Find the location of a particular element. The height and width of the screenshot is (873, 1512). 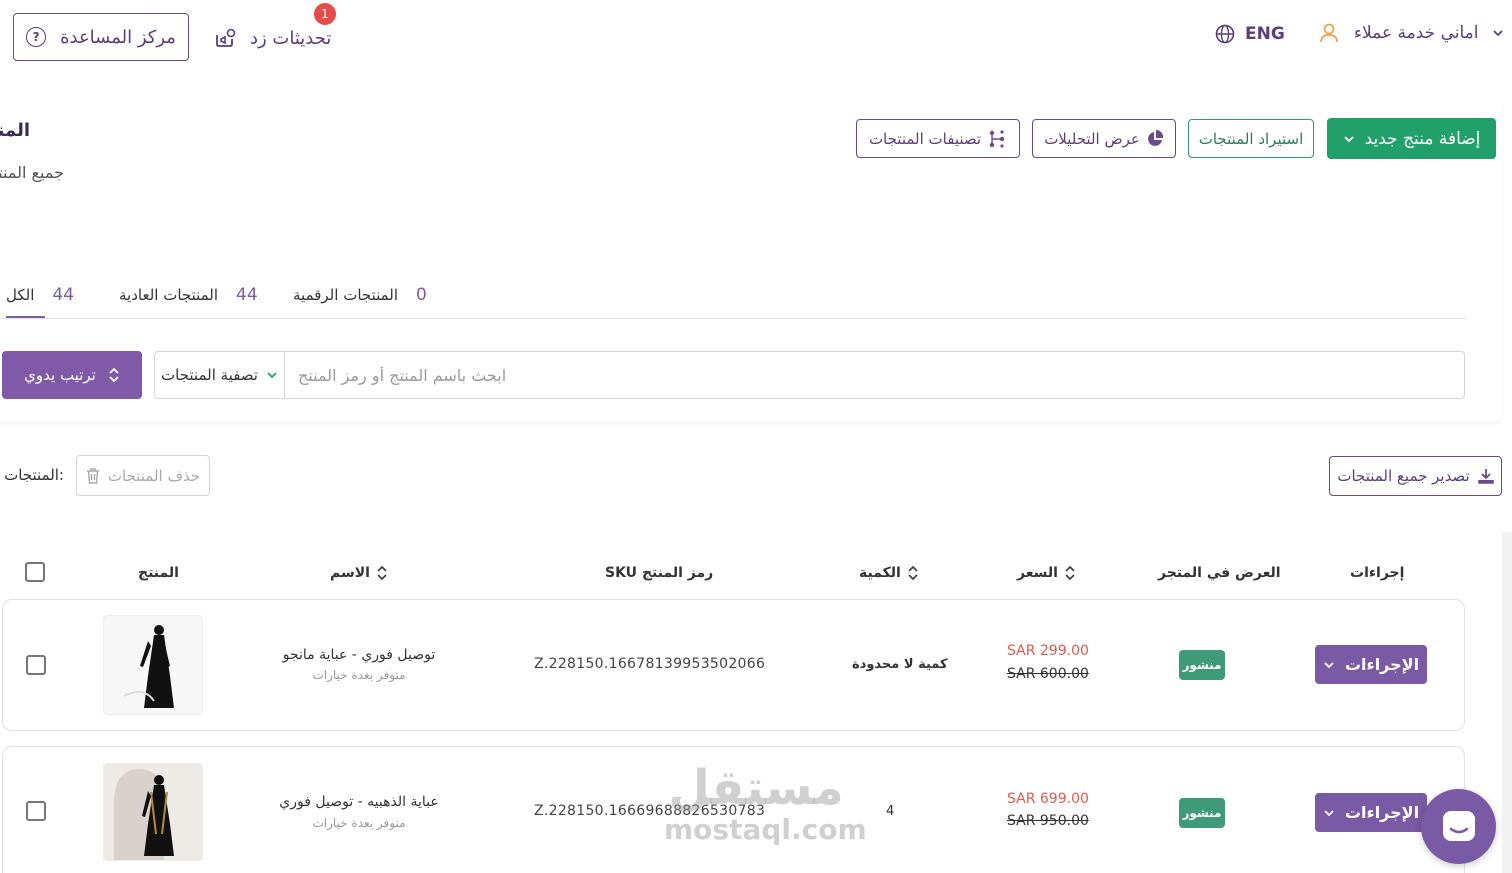

language-switcher: ENG is located at coordinates (1250, 34).